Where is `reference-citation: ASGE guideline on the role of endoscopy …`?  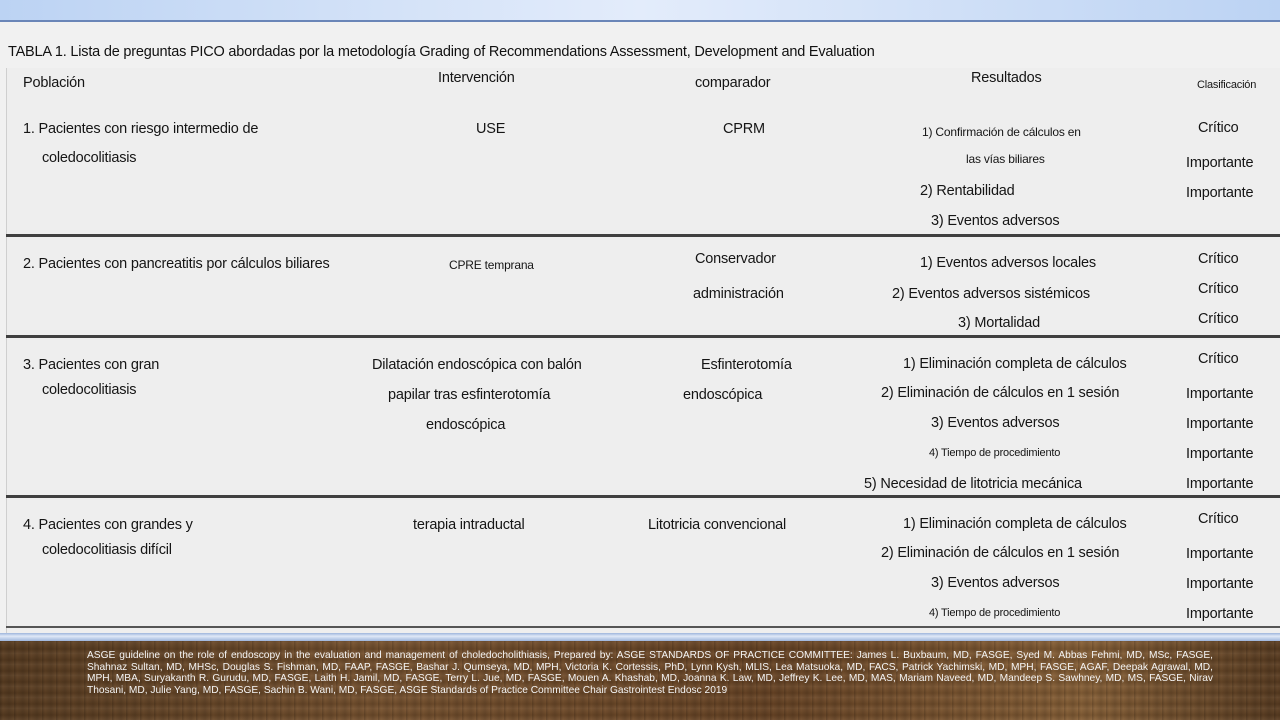 reference-citation: ASGE guideline on the role of endoscopy … is located at coordinates (650, 673).